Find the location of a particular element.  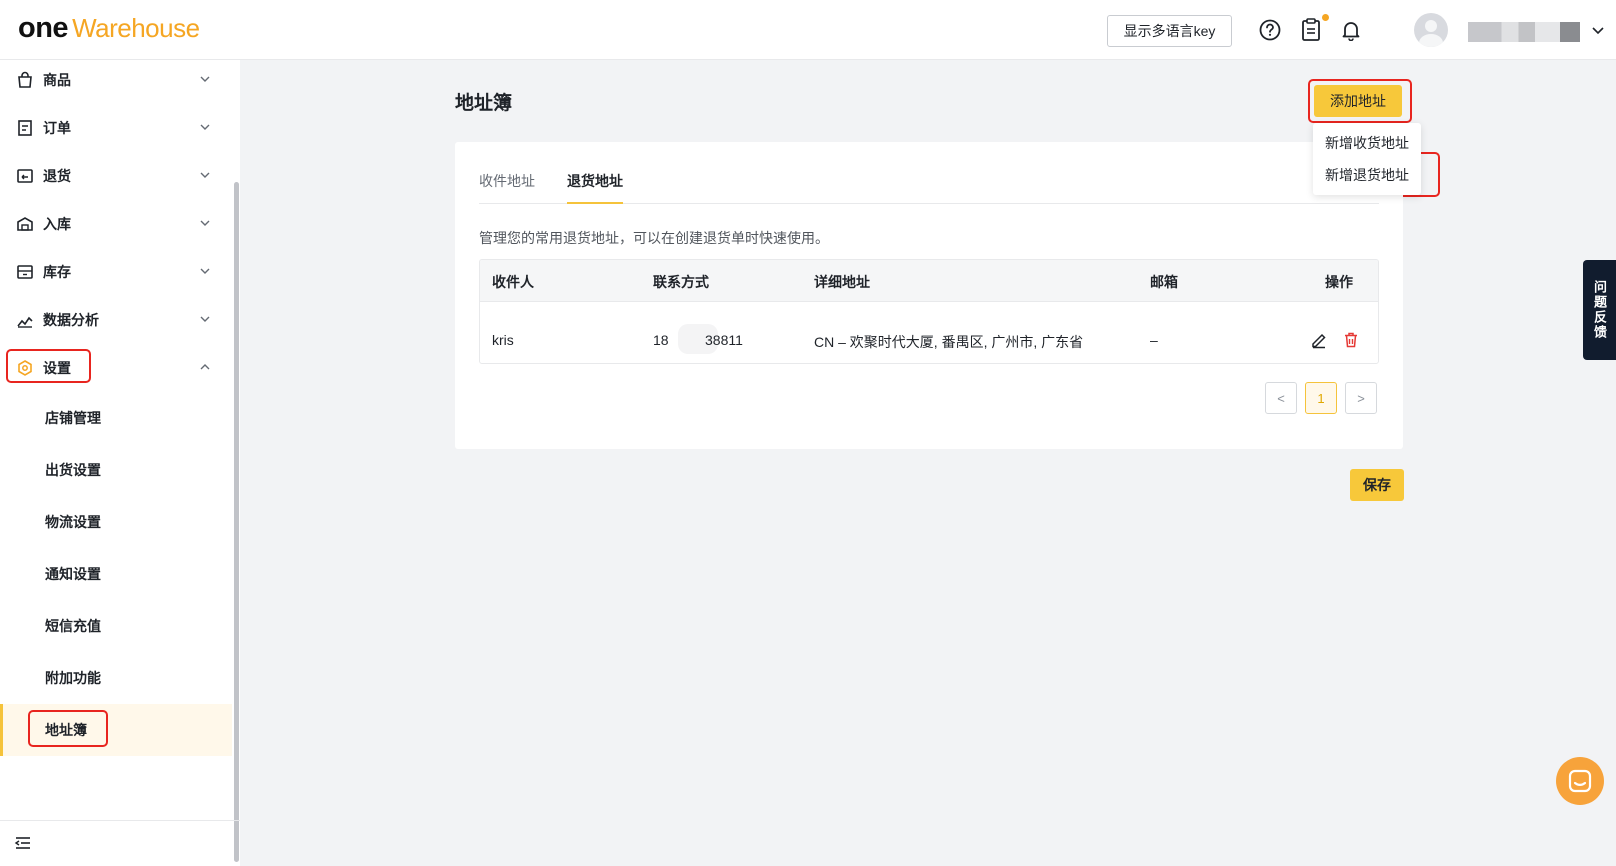

sidebar-item-label: 退货 is located at coordinates (57, 176).